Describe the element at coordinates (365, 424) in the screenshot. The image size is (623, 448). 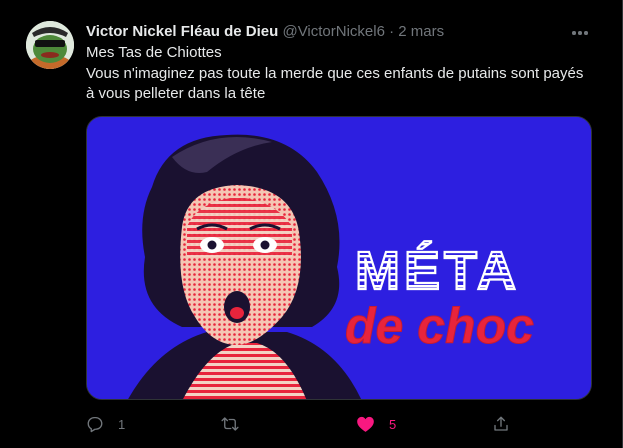
I see `heart-icon` at that location.